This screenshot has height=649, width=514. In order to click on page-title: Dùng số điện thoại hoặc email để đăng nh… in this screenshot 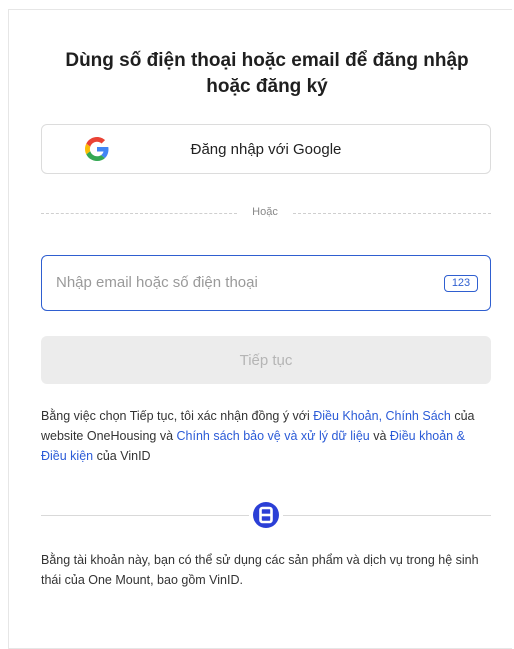, I will do `click(267, 73)`.